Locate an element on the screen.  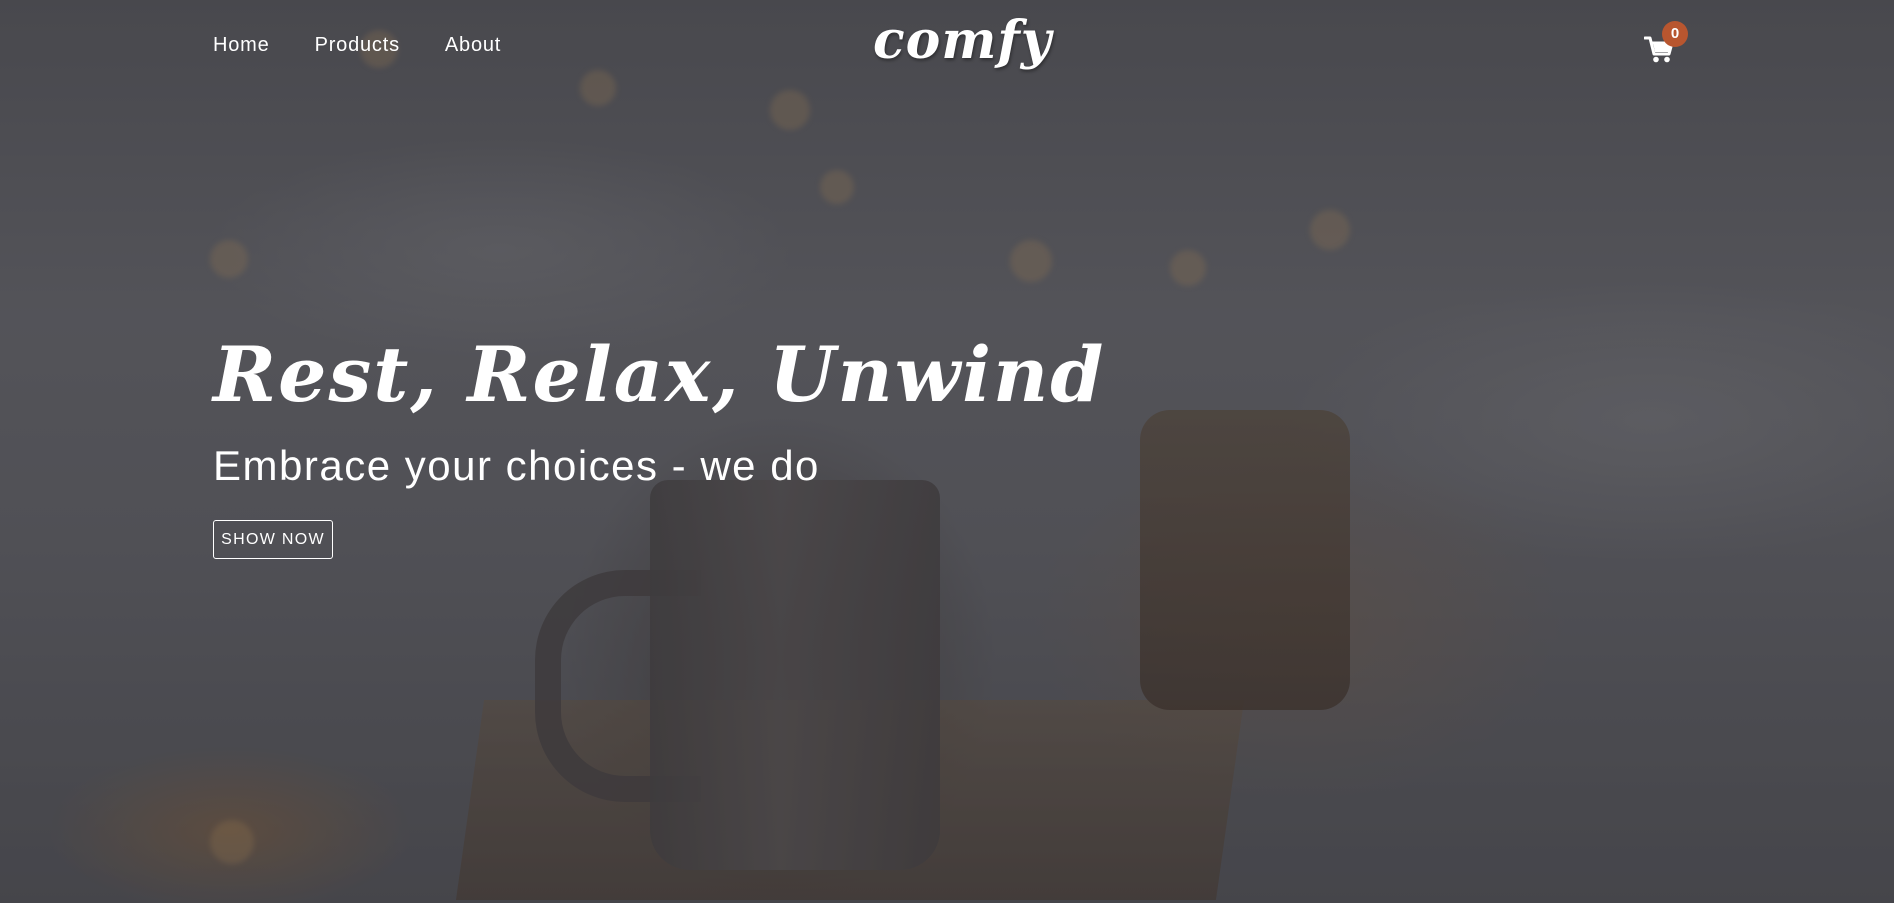
navbar: Home Products About comfy 0 is located at coordinates (947, 46).